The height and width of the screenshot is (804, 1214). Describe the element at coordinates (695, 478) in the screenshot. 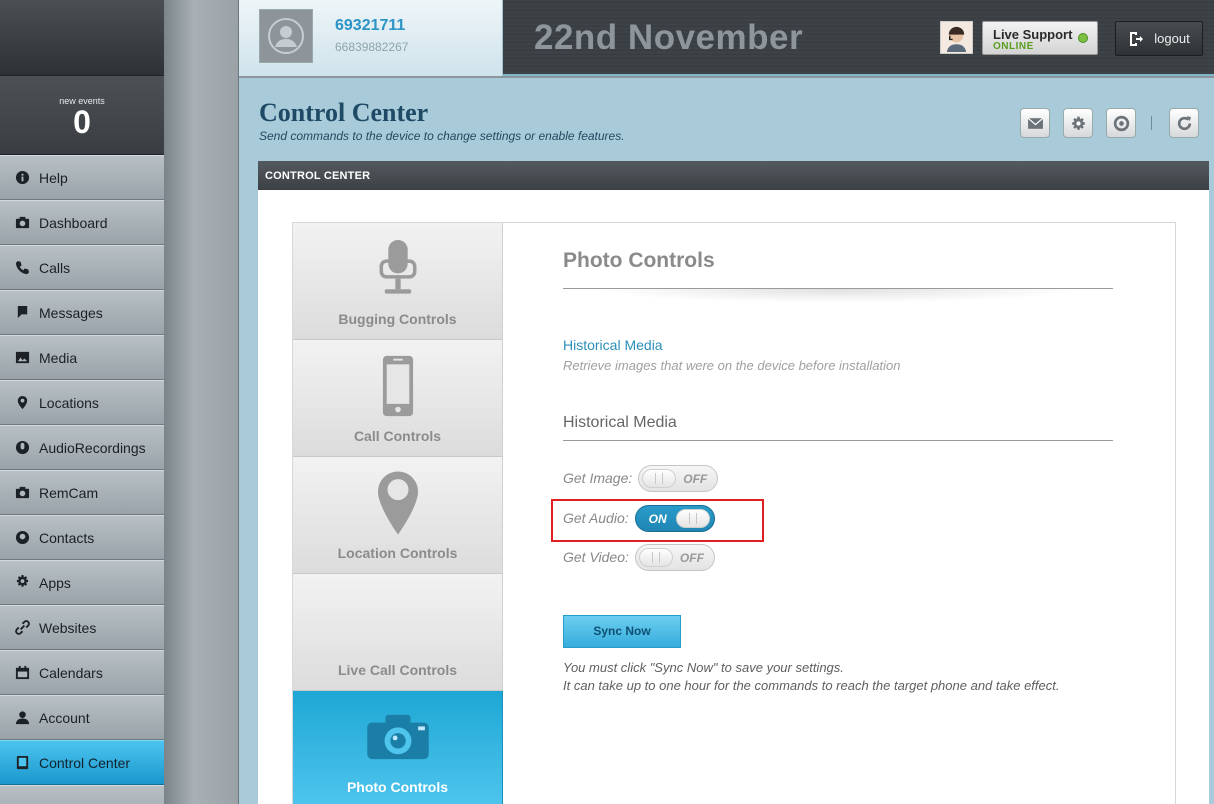

I see `toggle-state: OFF` at that location.